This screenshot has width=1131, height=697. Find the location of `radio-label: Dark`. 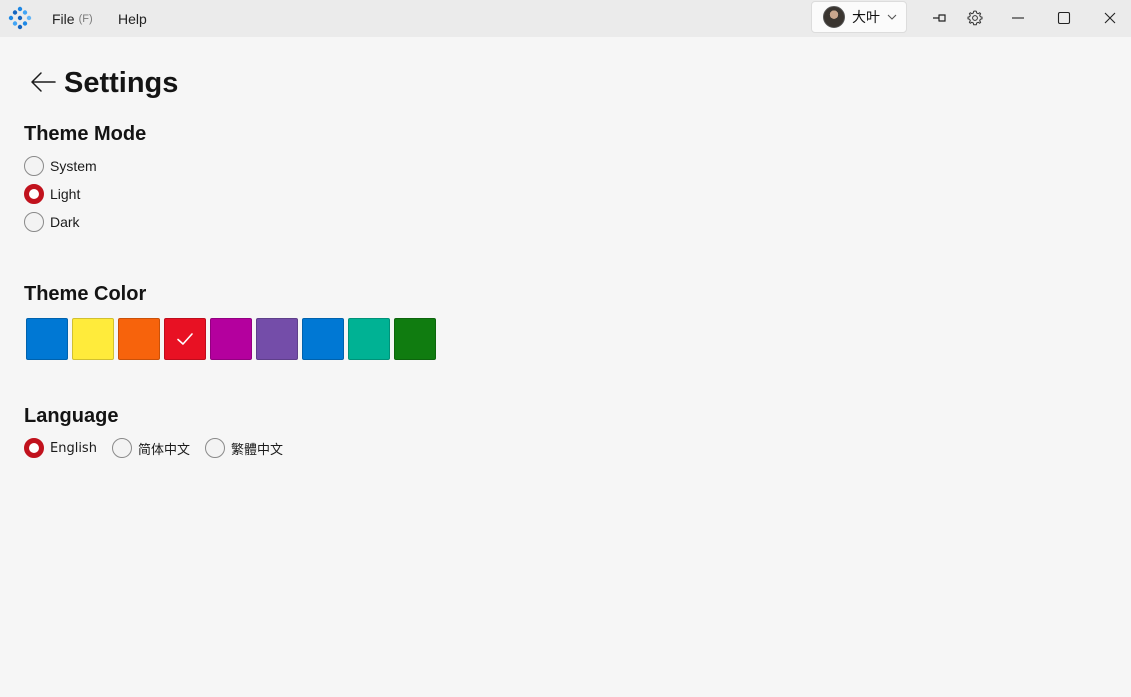

radio-label: Dark is located at coordinates (65, 222).